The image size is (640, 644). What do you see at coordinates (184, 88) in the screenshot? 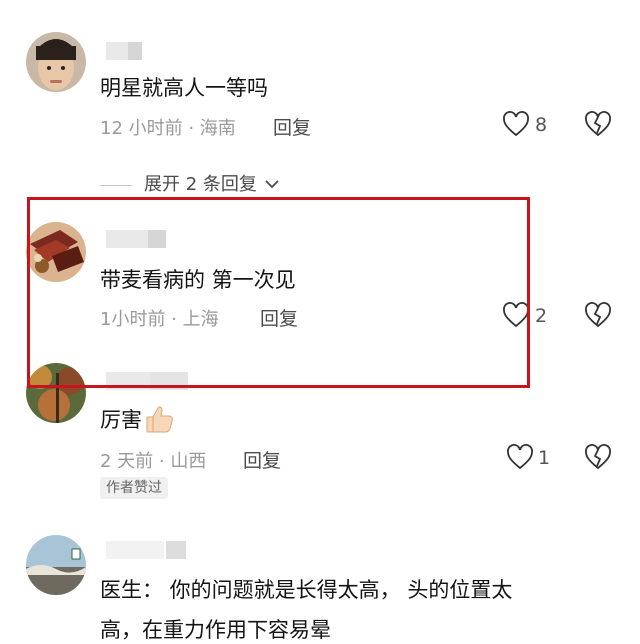
I see `comment-text: 明星就高人一等吗` at bounding box center [184, 88].